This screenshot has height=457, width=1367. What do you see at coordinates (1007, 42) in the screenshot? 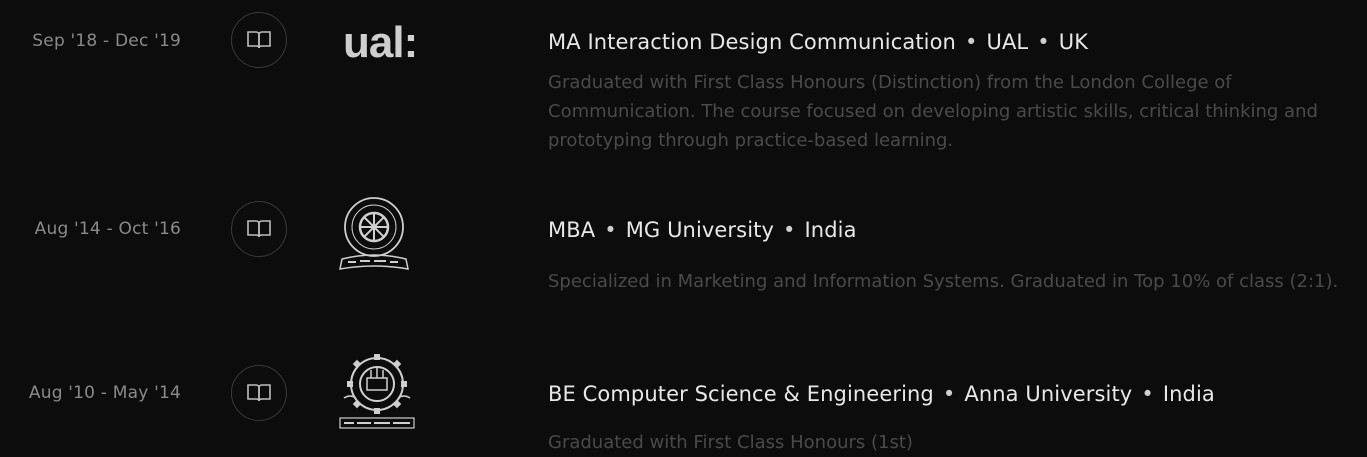
I see `school-name: UAL` at bounding box center [1007, 42].